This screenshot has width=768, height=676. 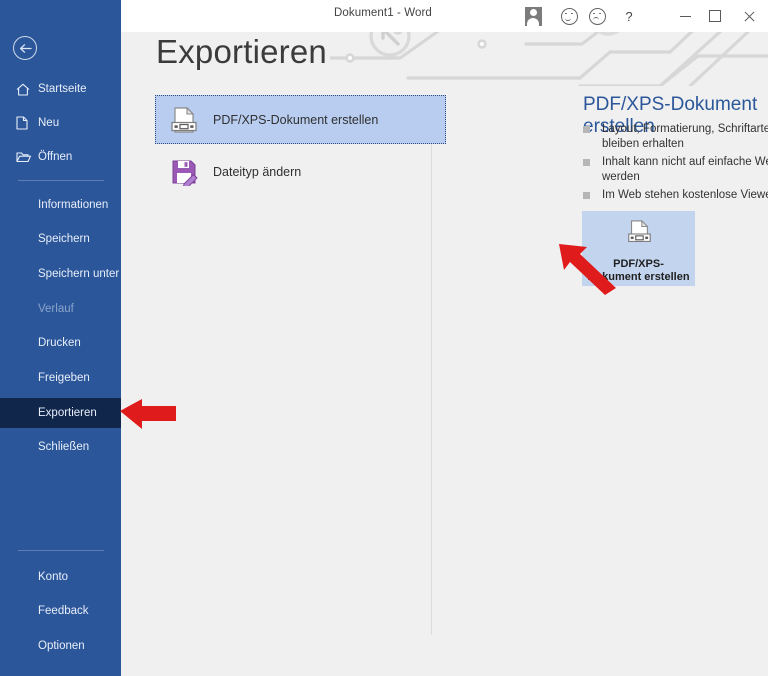 I want to click on sidebar-item-label: Schließen, so click(x=64, y=447).